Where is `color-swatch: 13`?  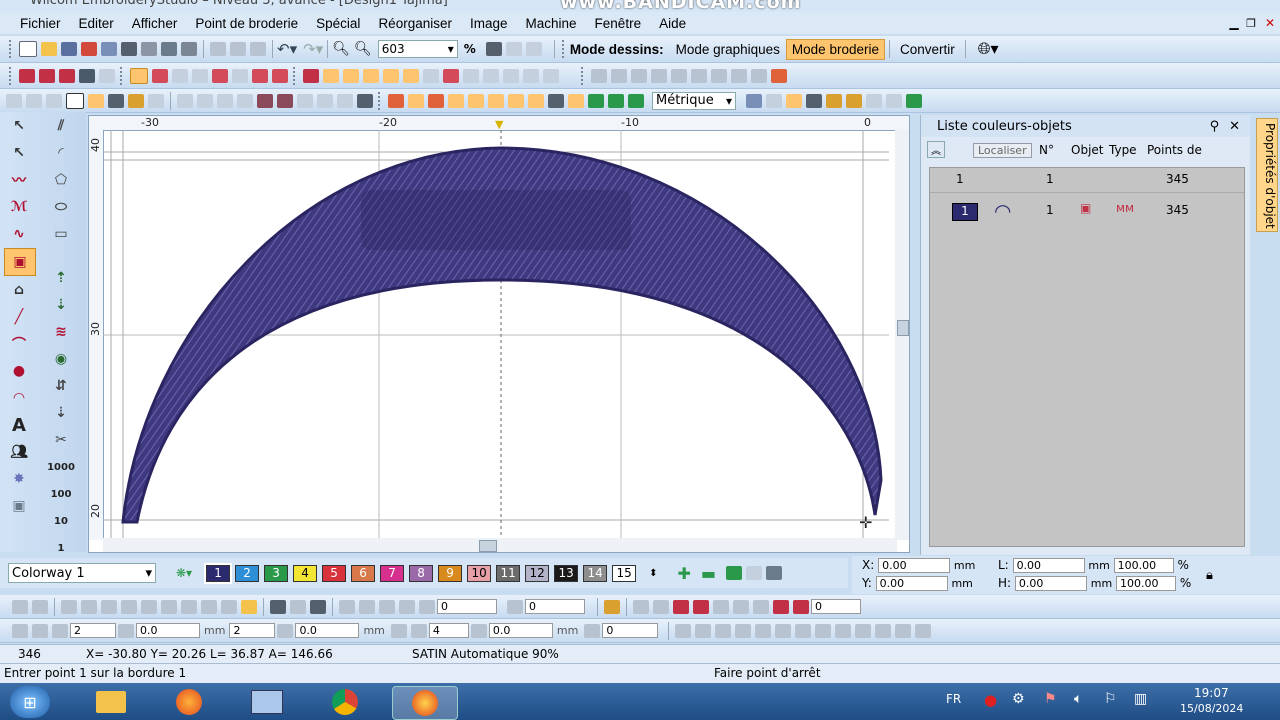
color-swatch: 13 is located at coordinates (566, 573).